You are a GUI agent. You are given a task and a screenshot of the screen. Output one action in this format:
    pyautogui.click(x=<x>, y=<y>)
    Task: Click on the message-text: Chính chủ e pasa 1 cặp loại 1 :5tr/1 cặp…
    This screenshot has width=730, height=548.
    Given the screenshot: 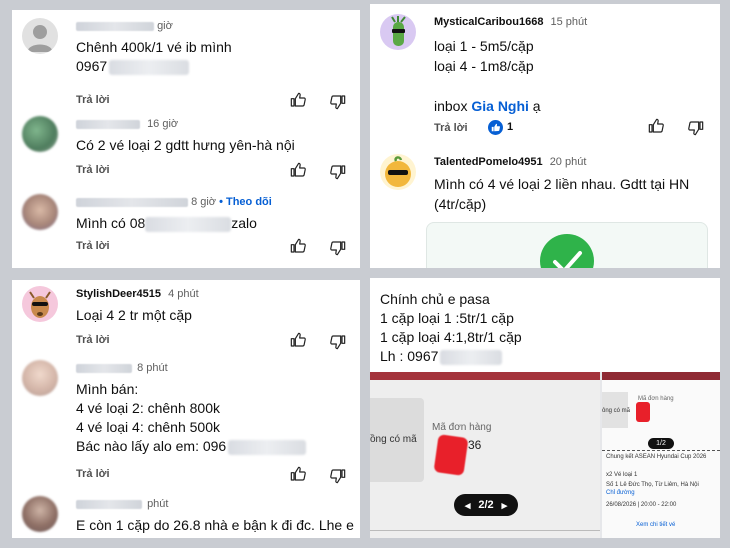 What is the action you would take?
    pyautogui.click(x=451, y=328)
    